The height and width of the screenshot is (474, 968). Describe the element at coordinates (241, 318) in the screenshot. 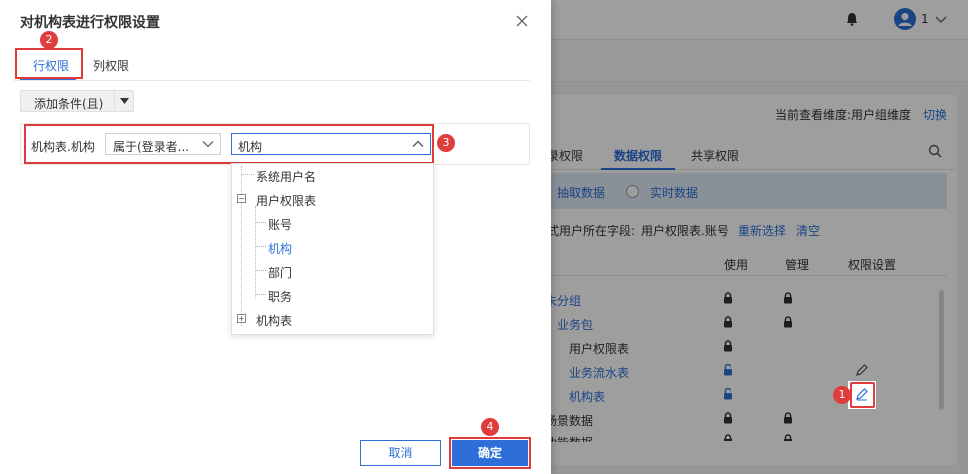

I see `expand-icon: +` at that location.